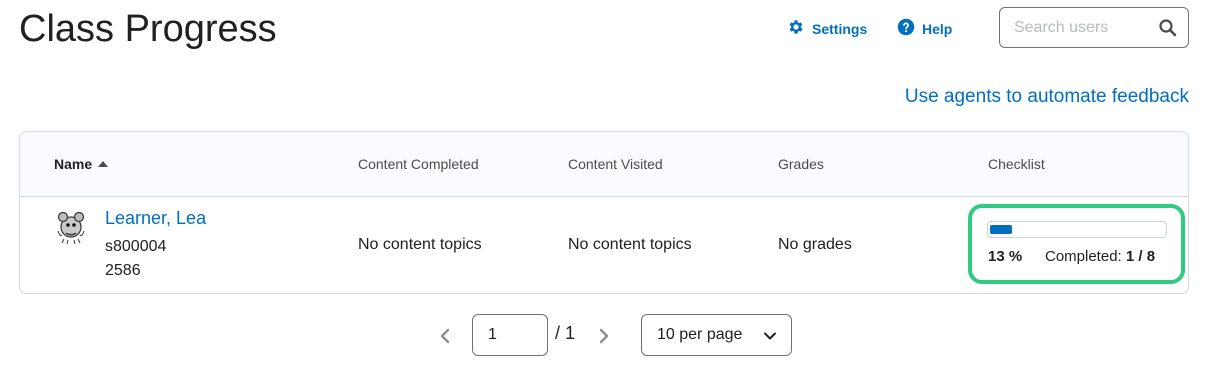  Describe the element at coordinates (937, 28) in the screenshot. I see `help-label: Help` at that location.